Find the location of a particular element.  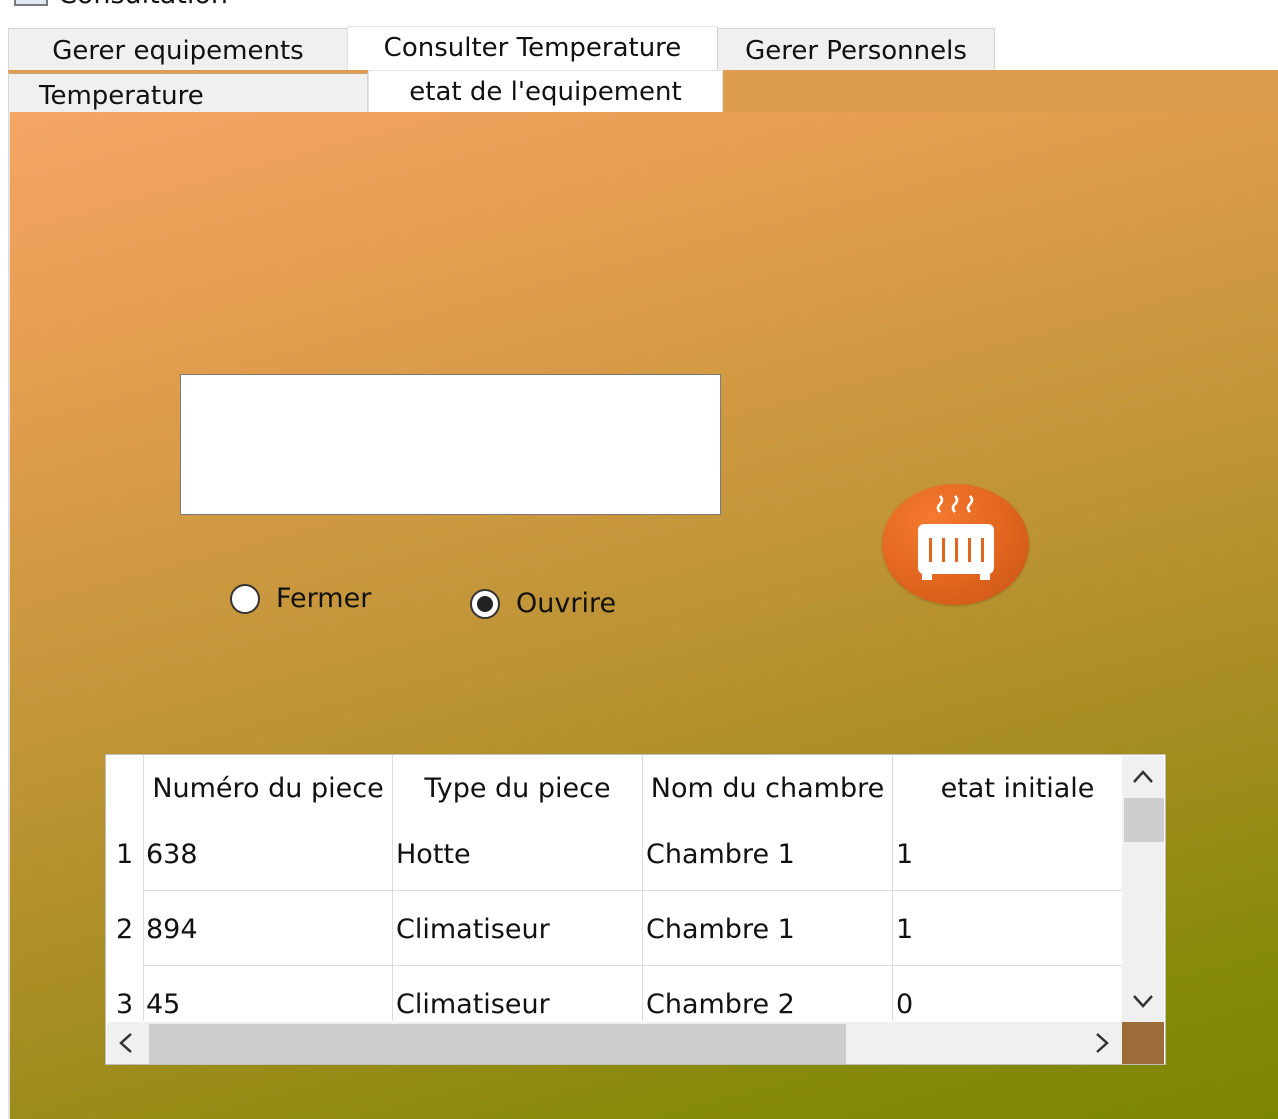

radio-unchecked-icon is located at coordinates (245, 598).